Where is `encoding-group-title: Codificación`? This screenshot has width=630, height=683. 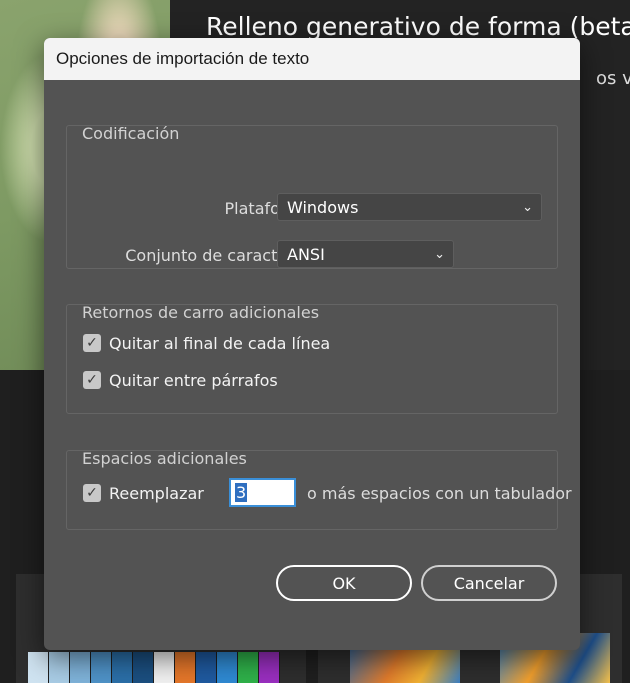 encoding-group-title: Codificación is located at coordinates (131, 133).